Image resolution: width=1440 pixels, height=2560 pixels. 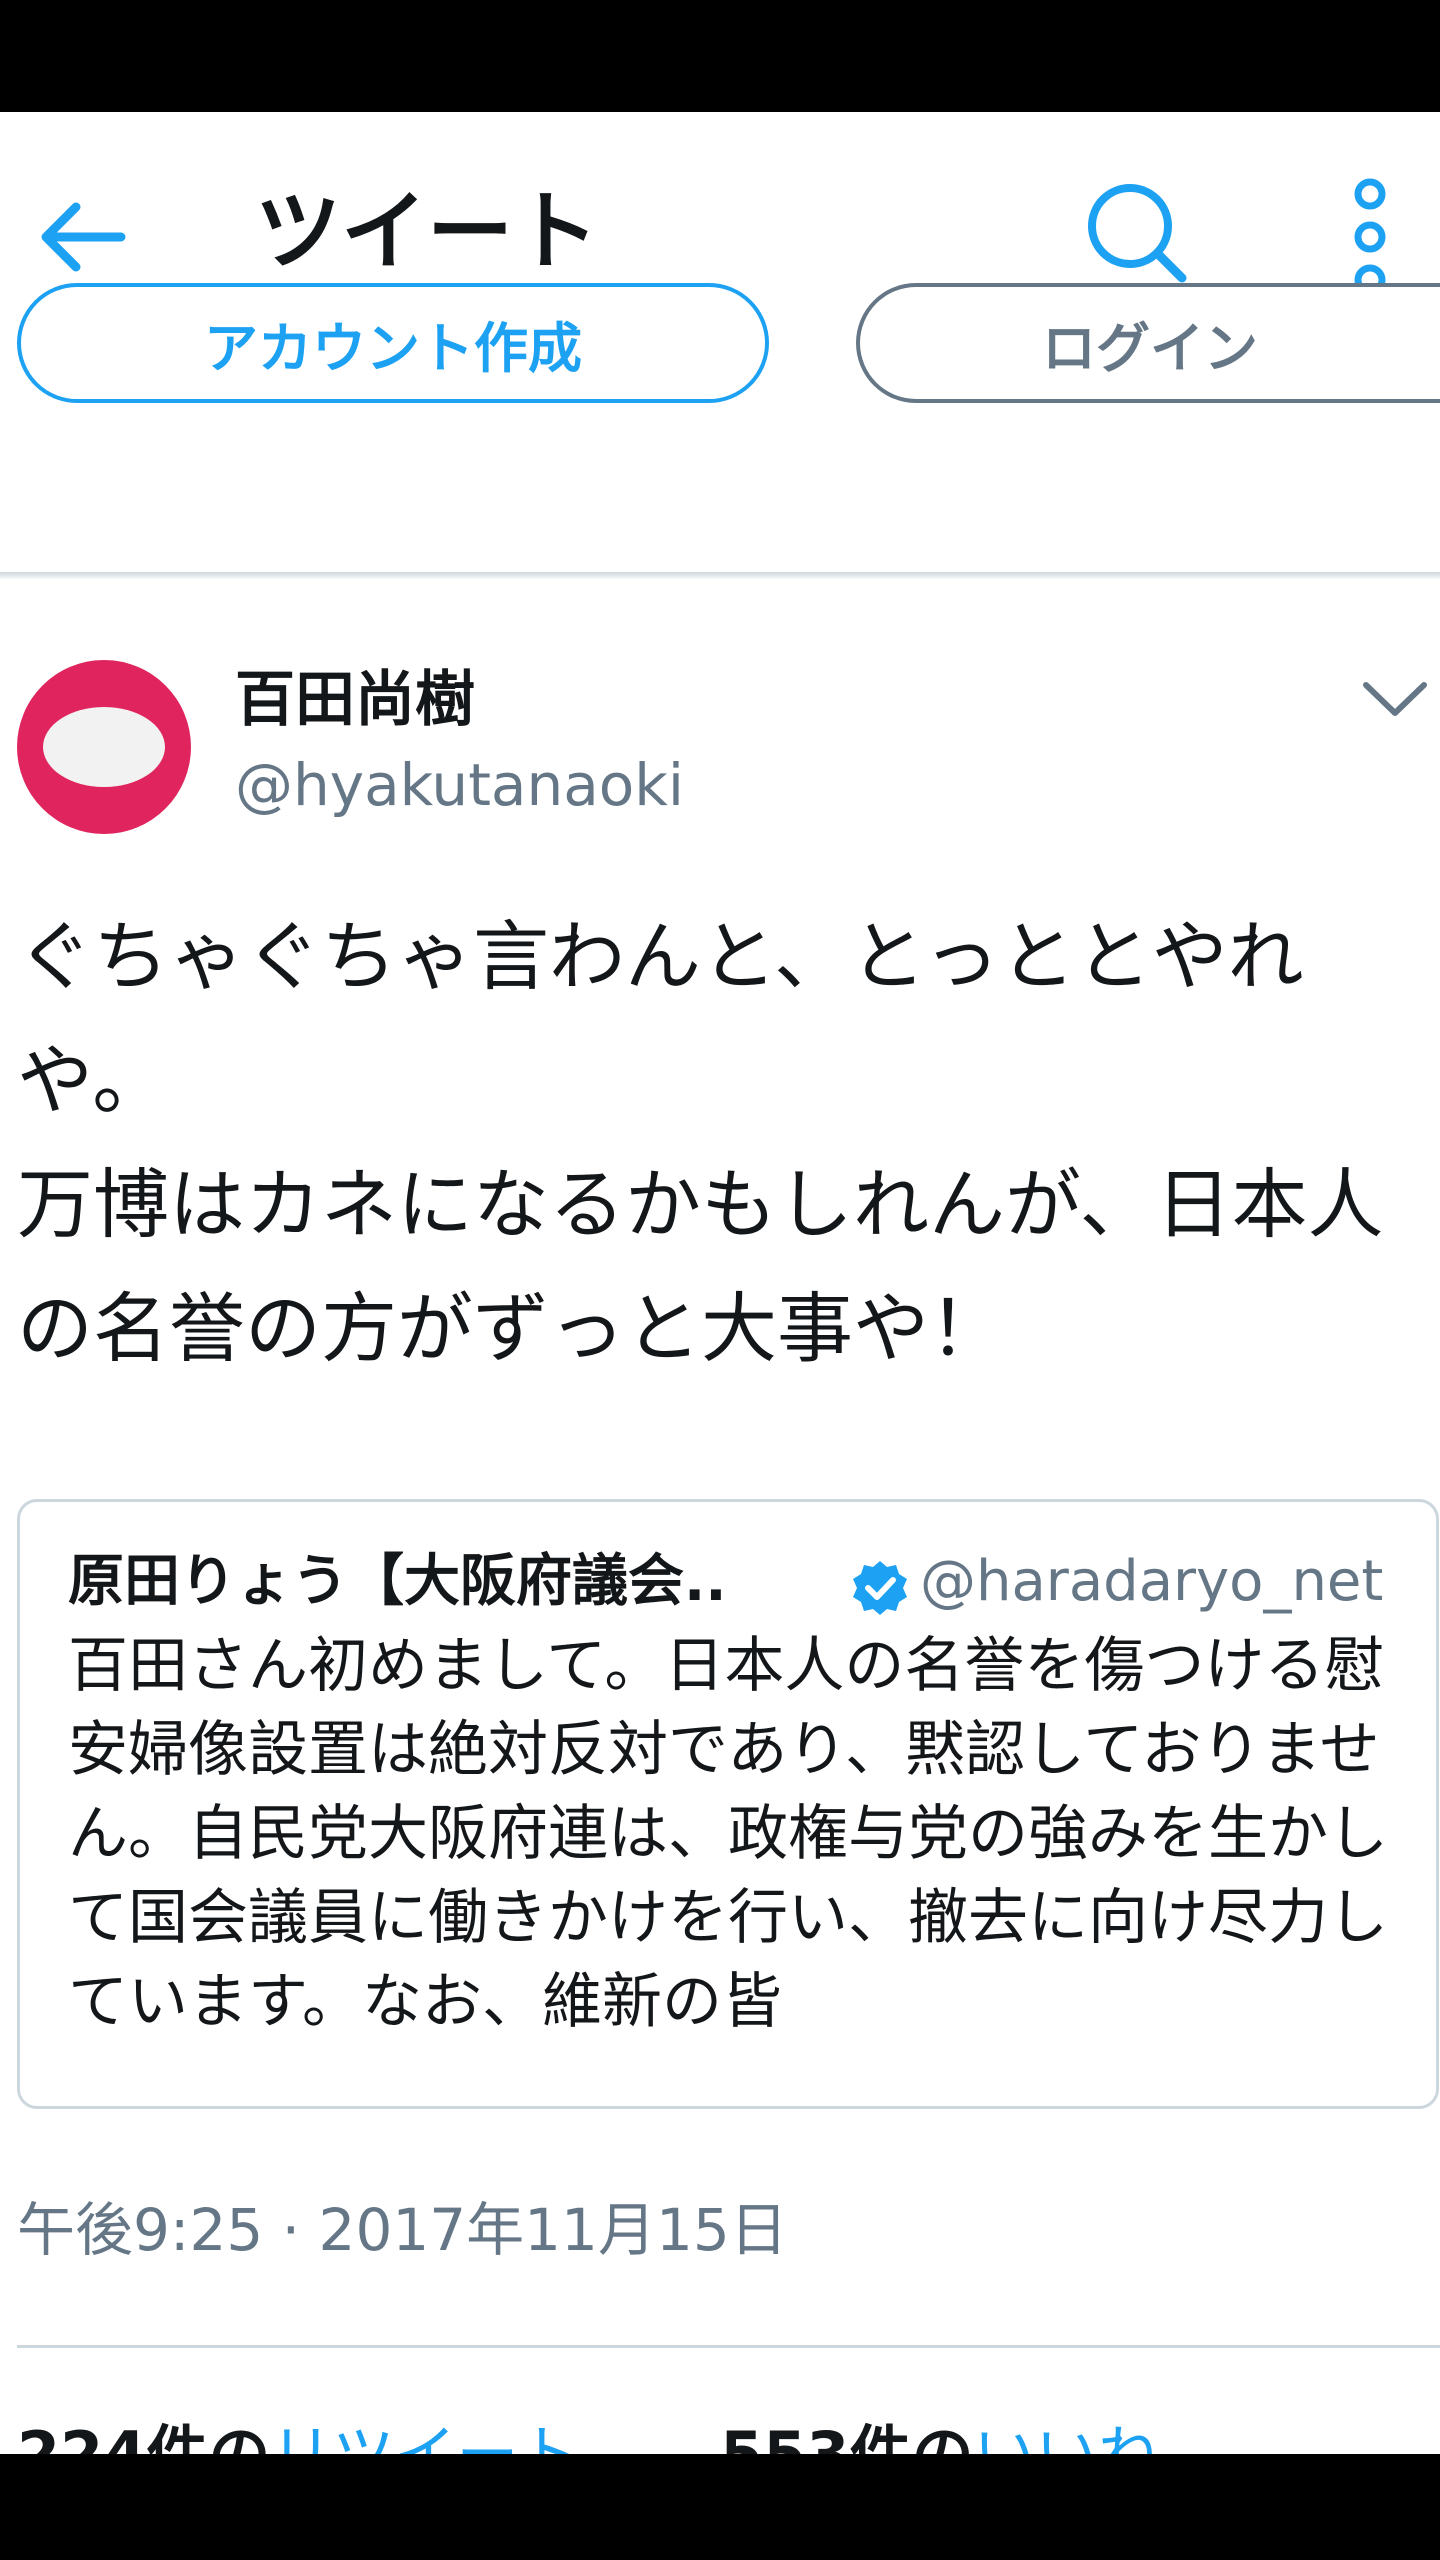 I want to click on search-icon, so click(x=1137, y=233).